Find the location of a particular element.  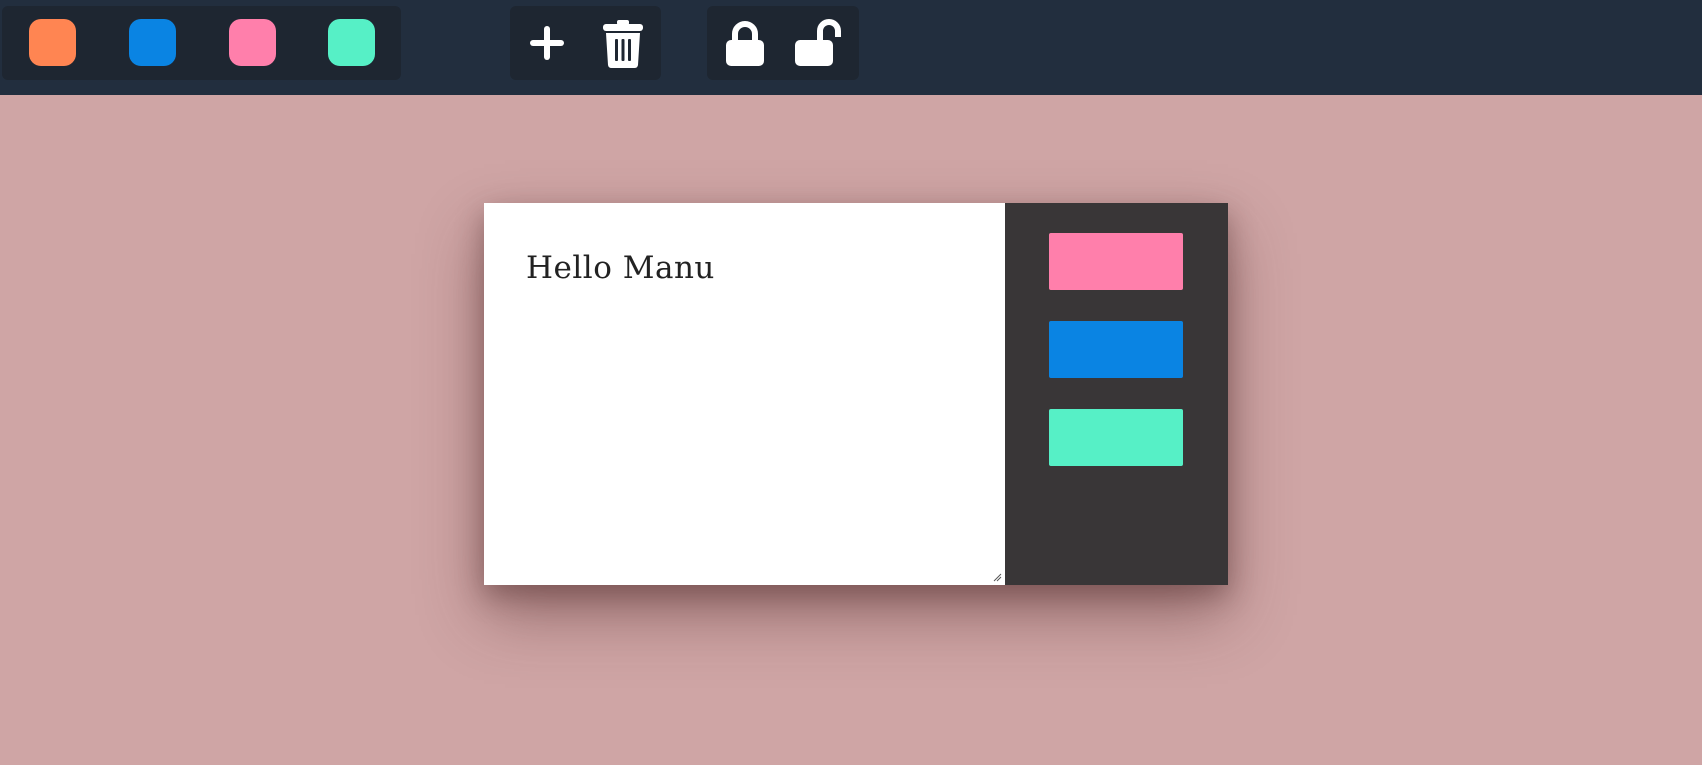

lock-action-group is located at coordinates (783, 43).